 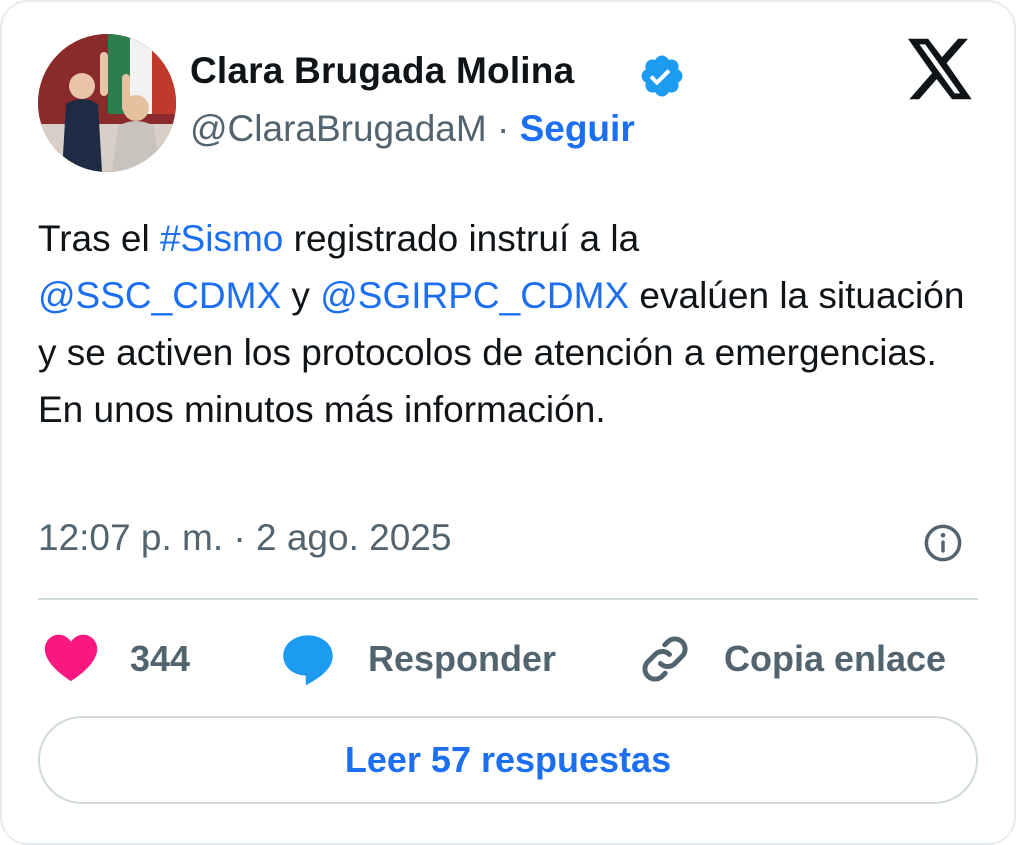 I want to click on like-count: 344, so click(x=160, y=659).